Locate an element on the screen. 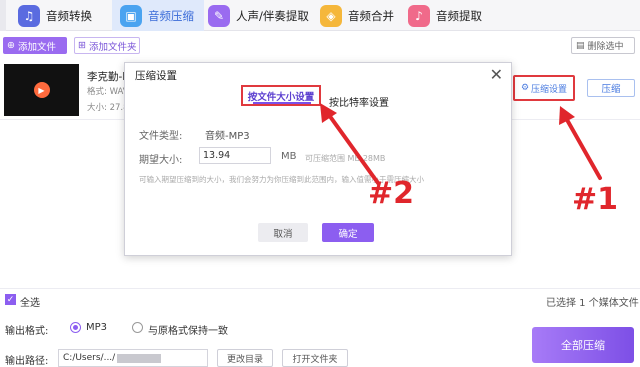 The width and height of the screenshot is (640, 367). compress-settings-button: ⚙ 压缩设置 is located at coordinates (544, 88).